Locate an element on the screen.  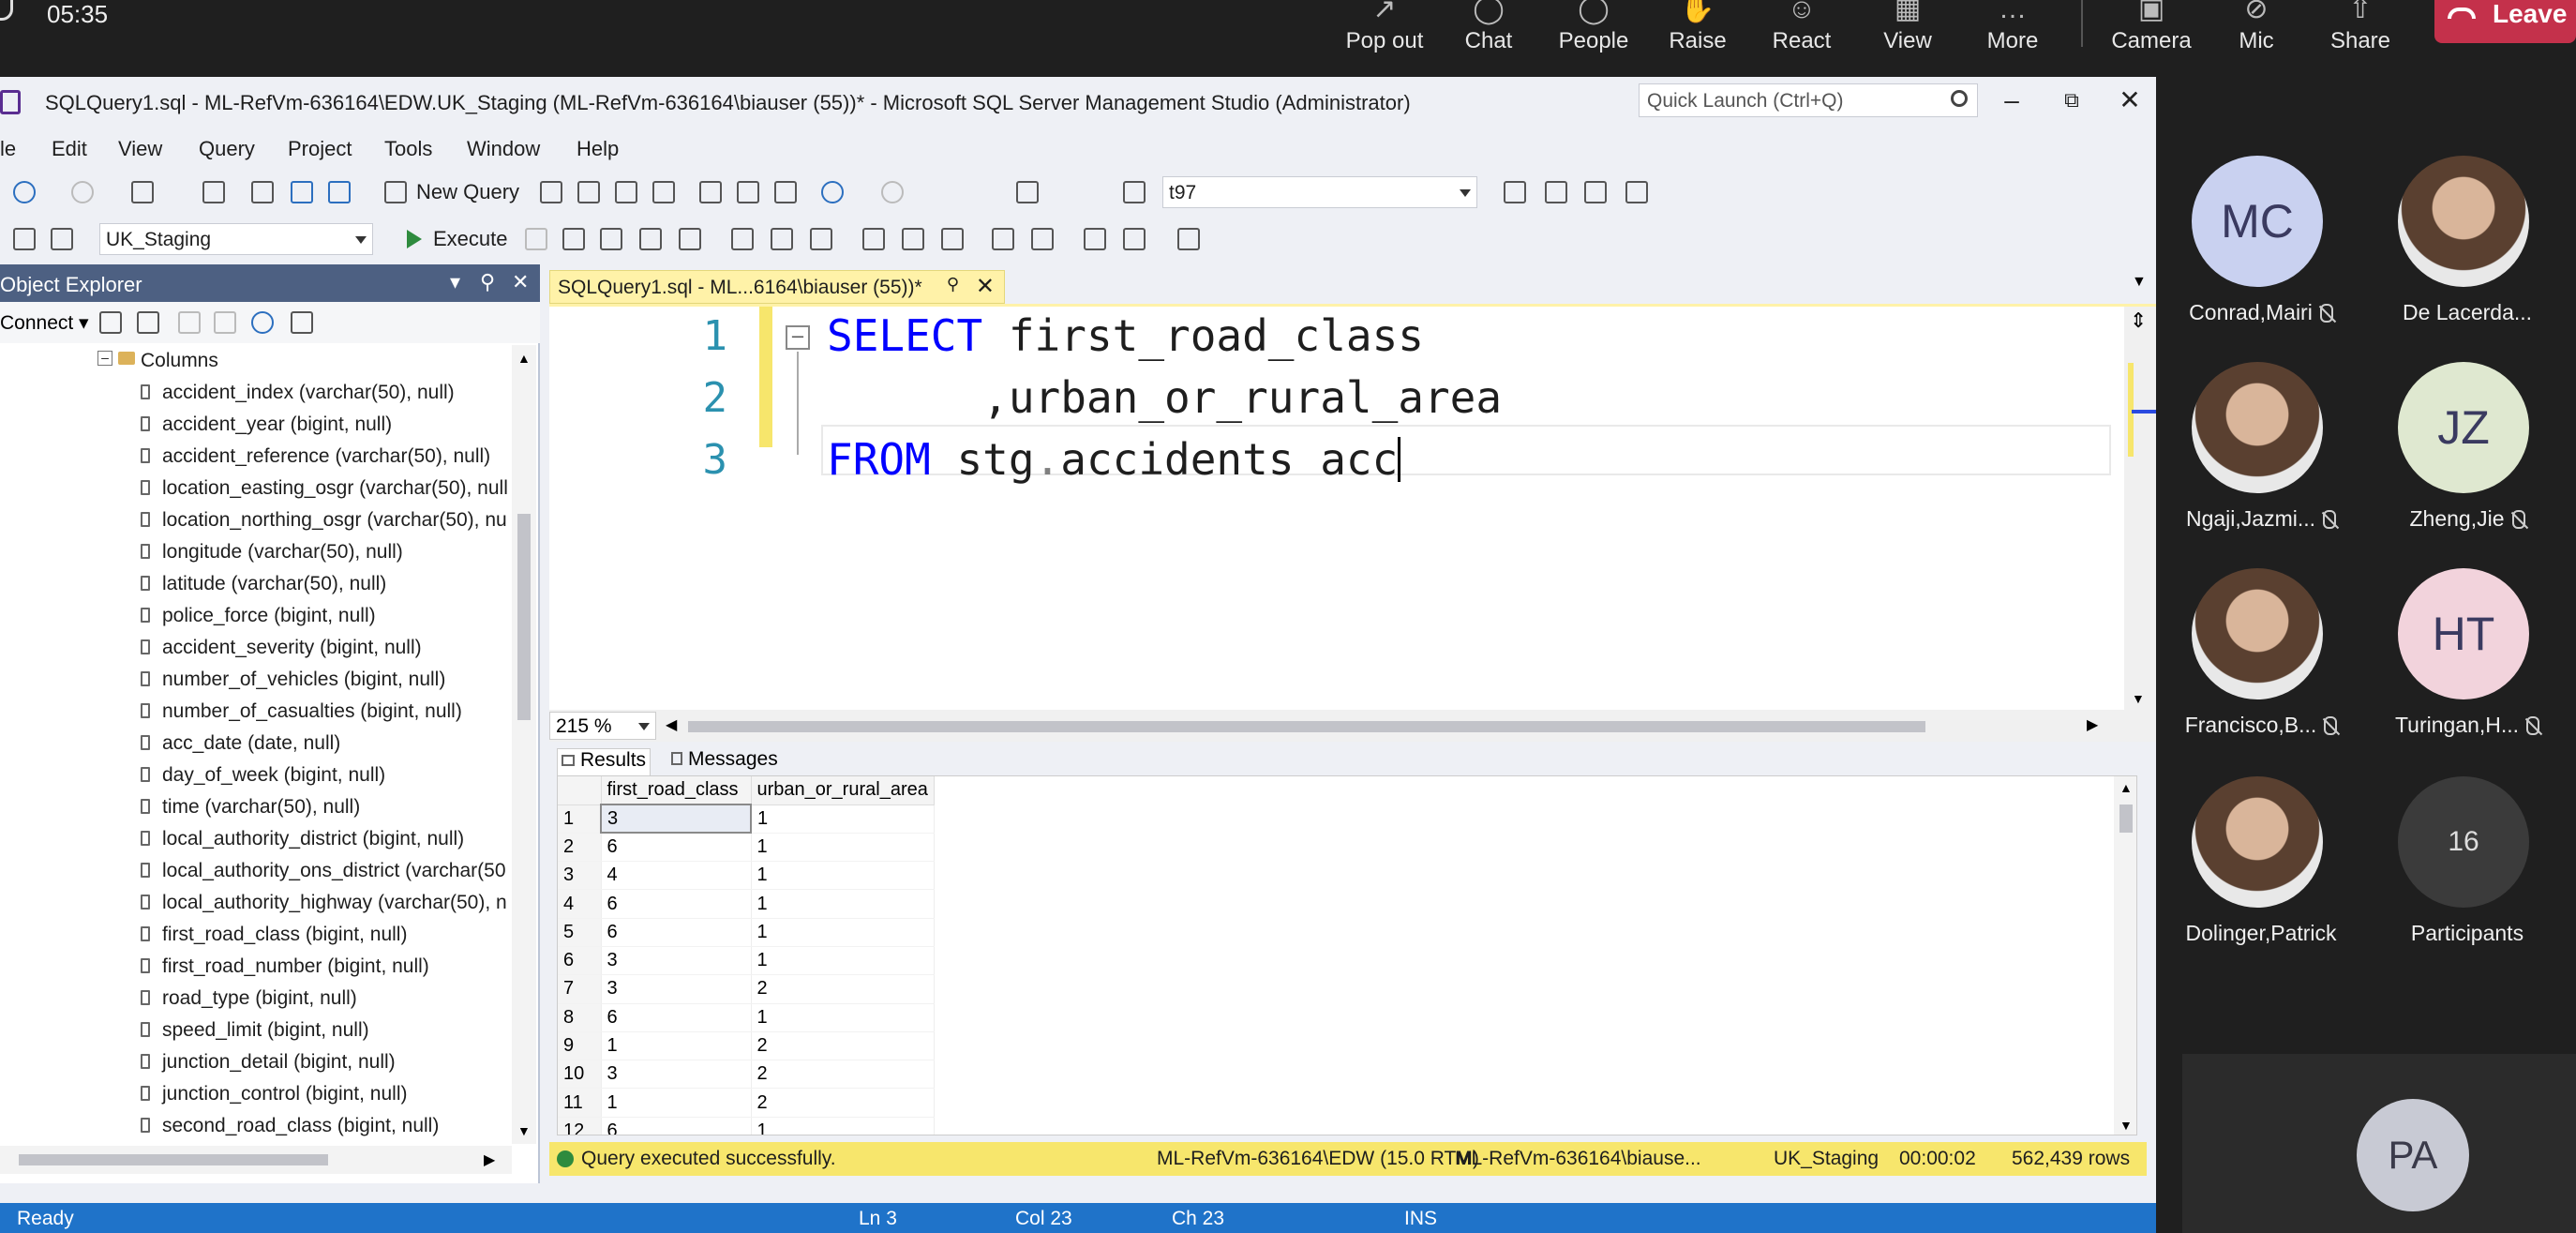
participant-tile: JZ Zheng,Jie is located at coordinates (2467, 461).